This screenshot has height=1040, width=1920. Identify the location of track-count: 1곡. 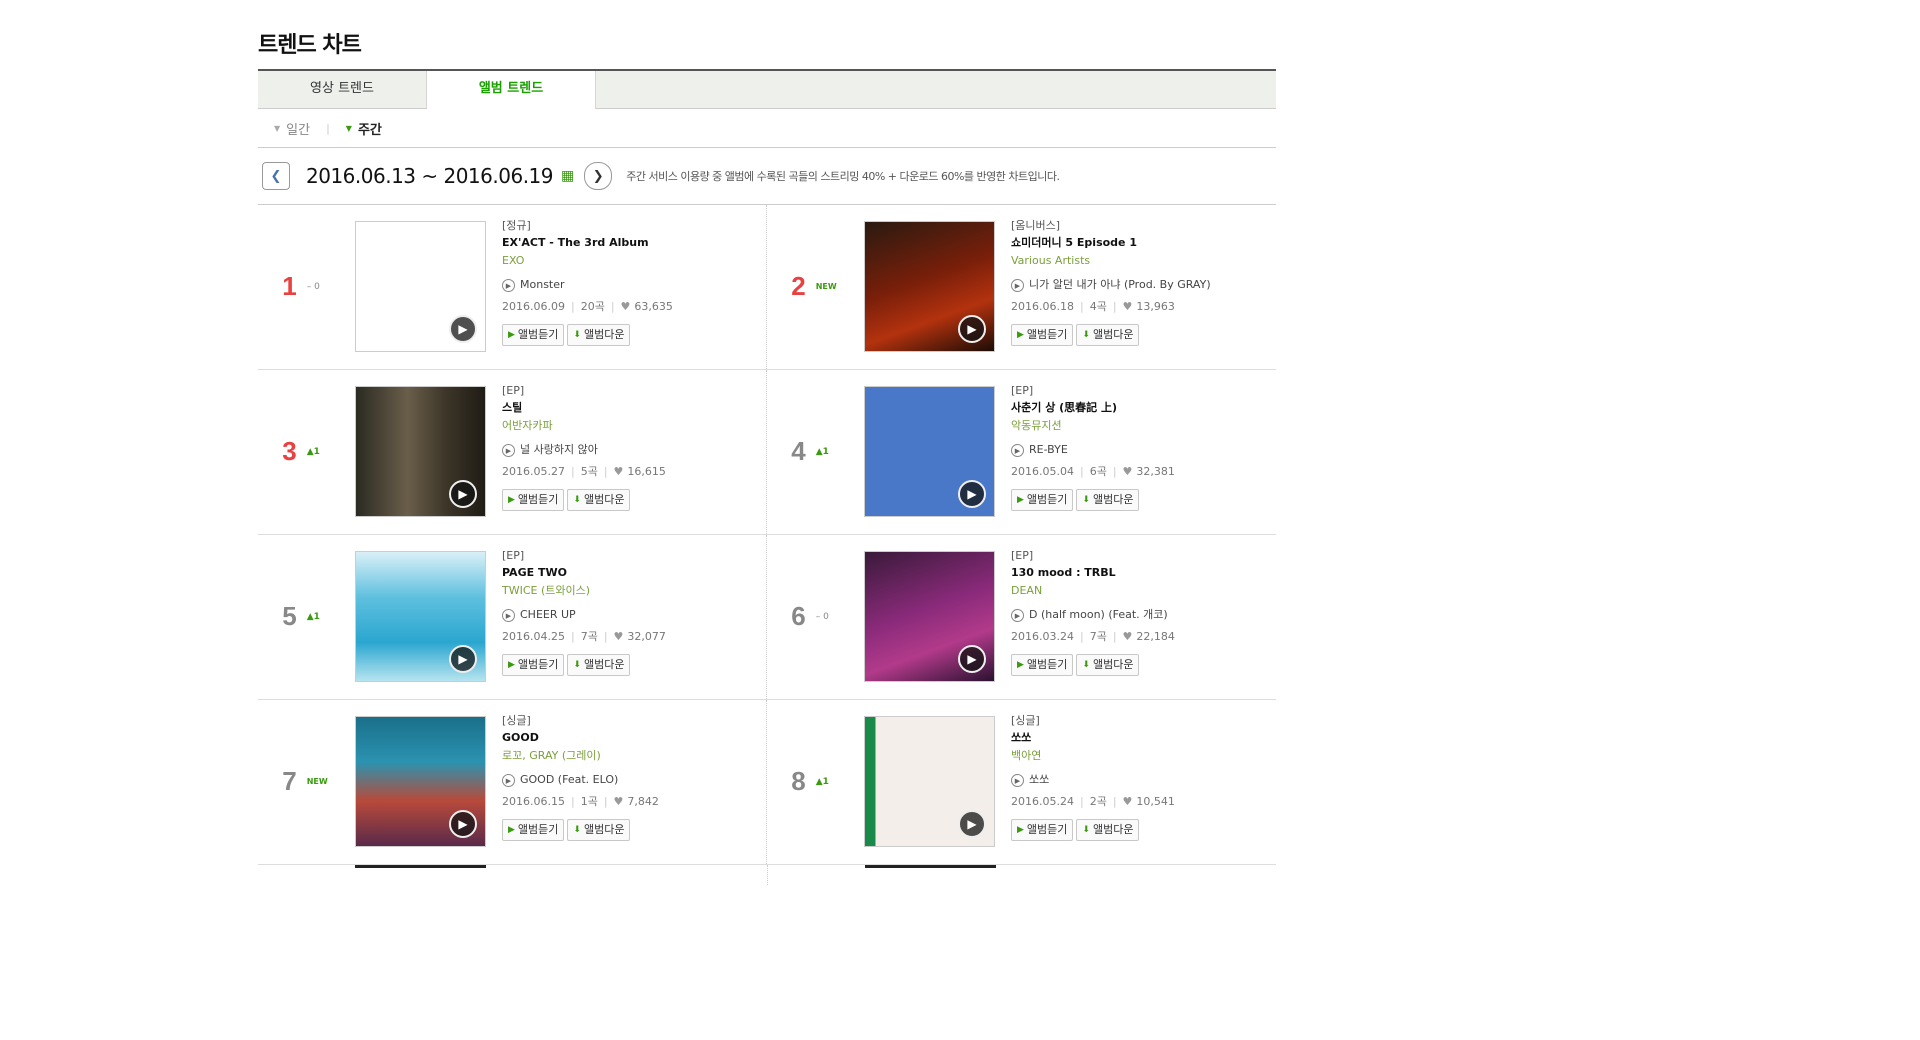
(589, 801).